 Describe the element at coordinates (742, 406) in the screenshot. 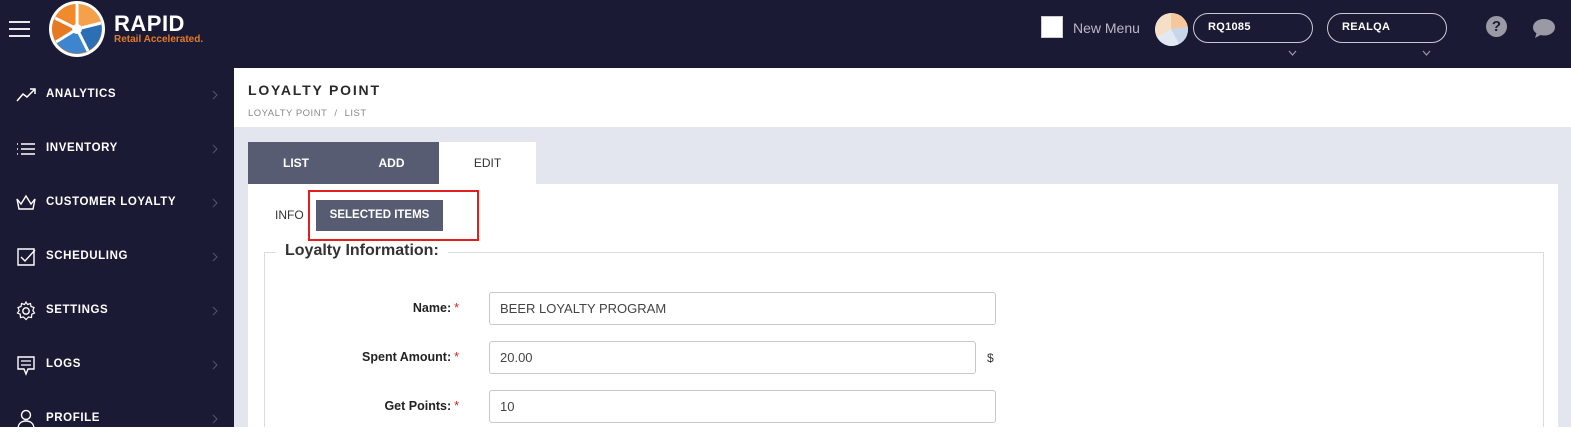

I see `get-points-field` at that location.